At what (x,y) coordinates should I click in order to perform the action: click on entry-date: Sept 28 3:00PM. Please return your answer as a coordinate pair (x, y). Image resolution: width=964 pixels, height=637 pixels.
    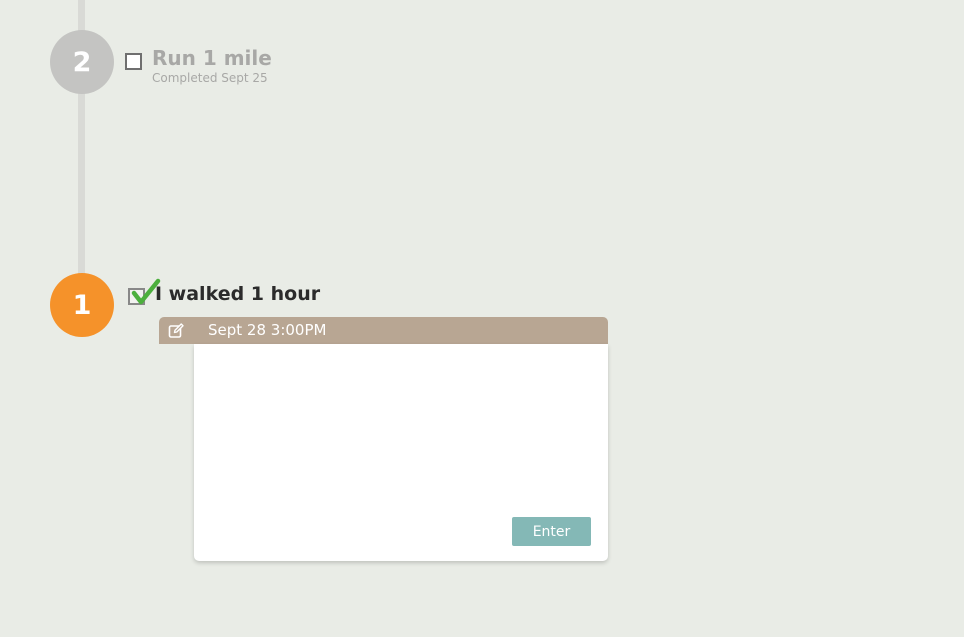
    Looking at the image, I should click on (267, 330).